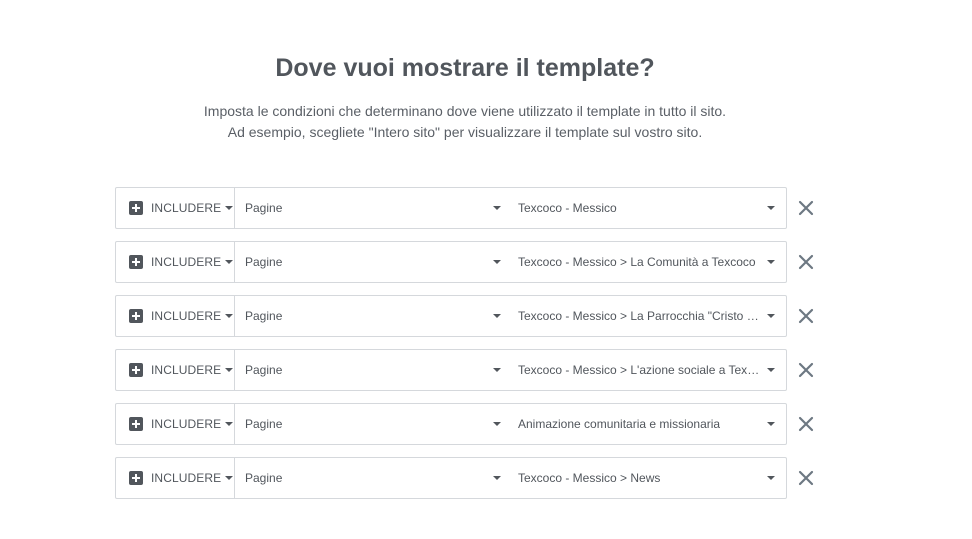 This screenshot has height=539, width=972. I want to click on condition-sub-select: Animazione comunitaria e missionaria, so click(647, 424).